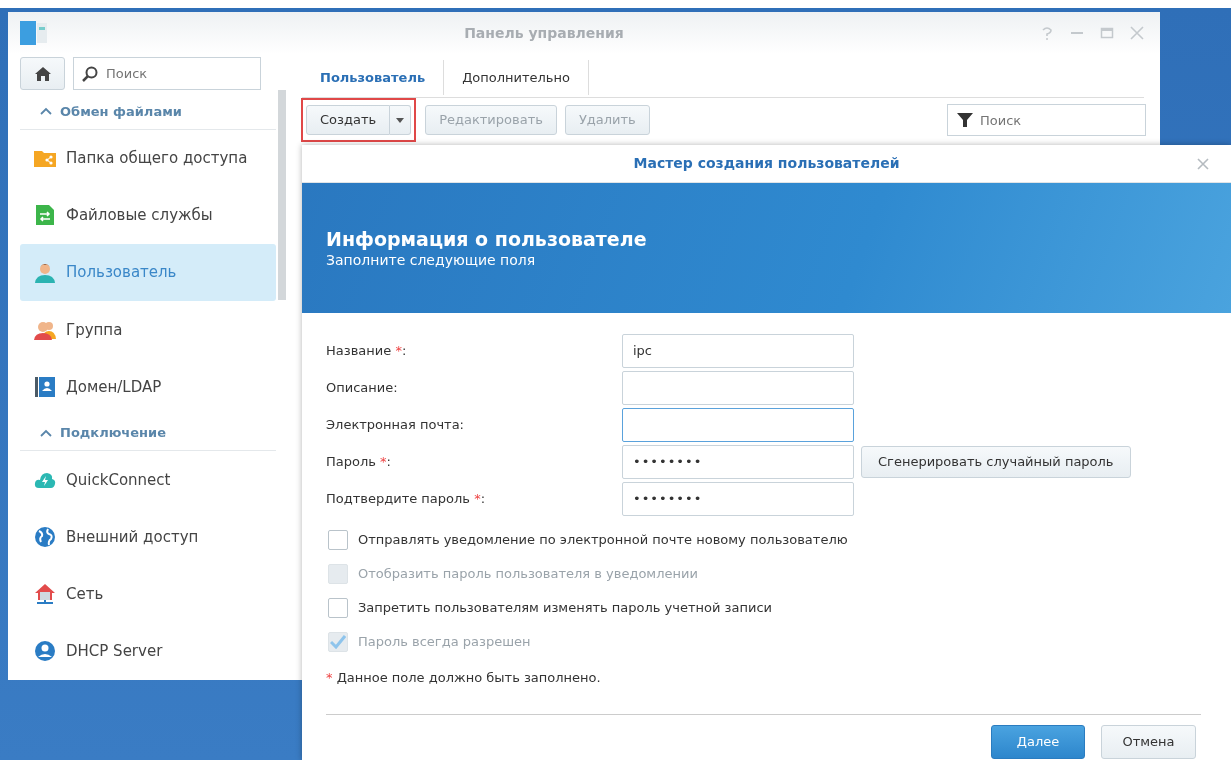  I want to click on generate-password-button: Сгенерировать случайный пароль, so click(996, 461).